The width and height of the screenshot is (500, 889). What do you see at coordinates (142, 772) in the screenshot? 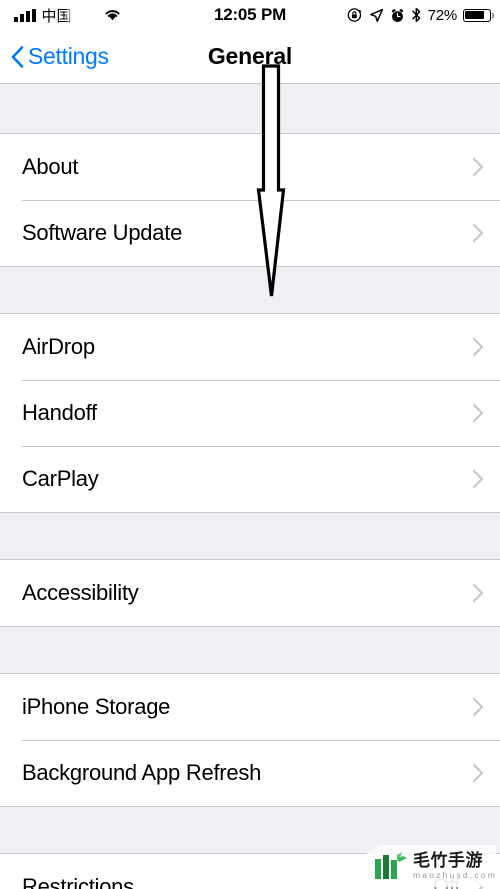
I see `row-label: Background App Refresh` at bounding box center [142, 772].